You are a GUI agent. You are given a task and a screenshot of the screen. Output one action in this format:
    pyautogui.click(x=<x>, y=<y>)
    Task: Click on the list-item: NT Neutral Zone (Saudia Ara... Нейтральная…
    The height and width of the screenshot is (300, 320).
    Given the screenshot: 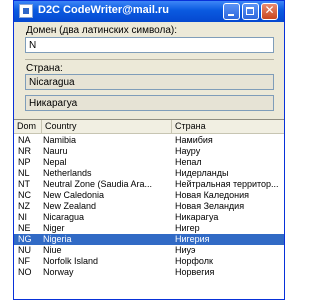 What is the action you would take?
    pyautogui.click(x=149, y=184)
    